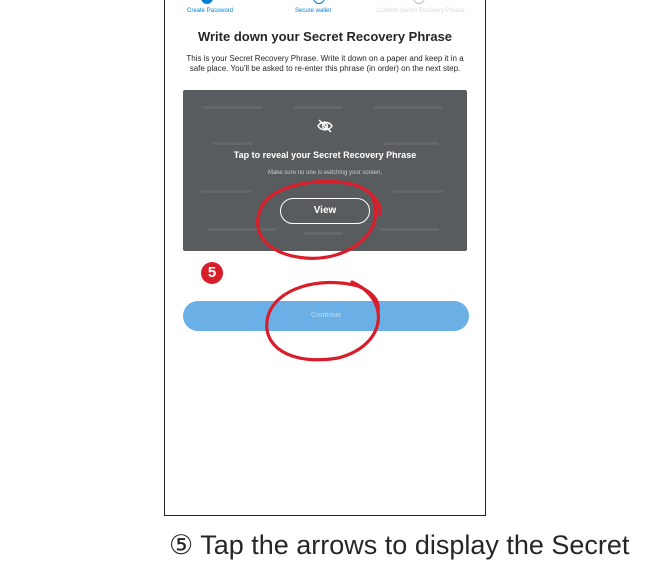 This screenshot has height=561, width=650. What do you see at coordinates (421, 11) in the screenshot?
I see `step-3-label: Confirm Secret Recovery Phrase` at bounding box center [421, 11].